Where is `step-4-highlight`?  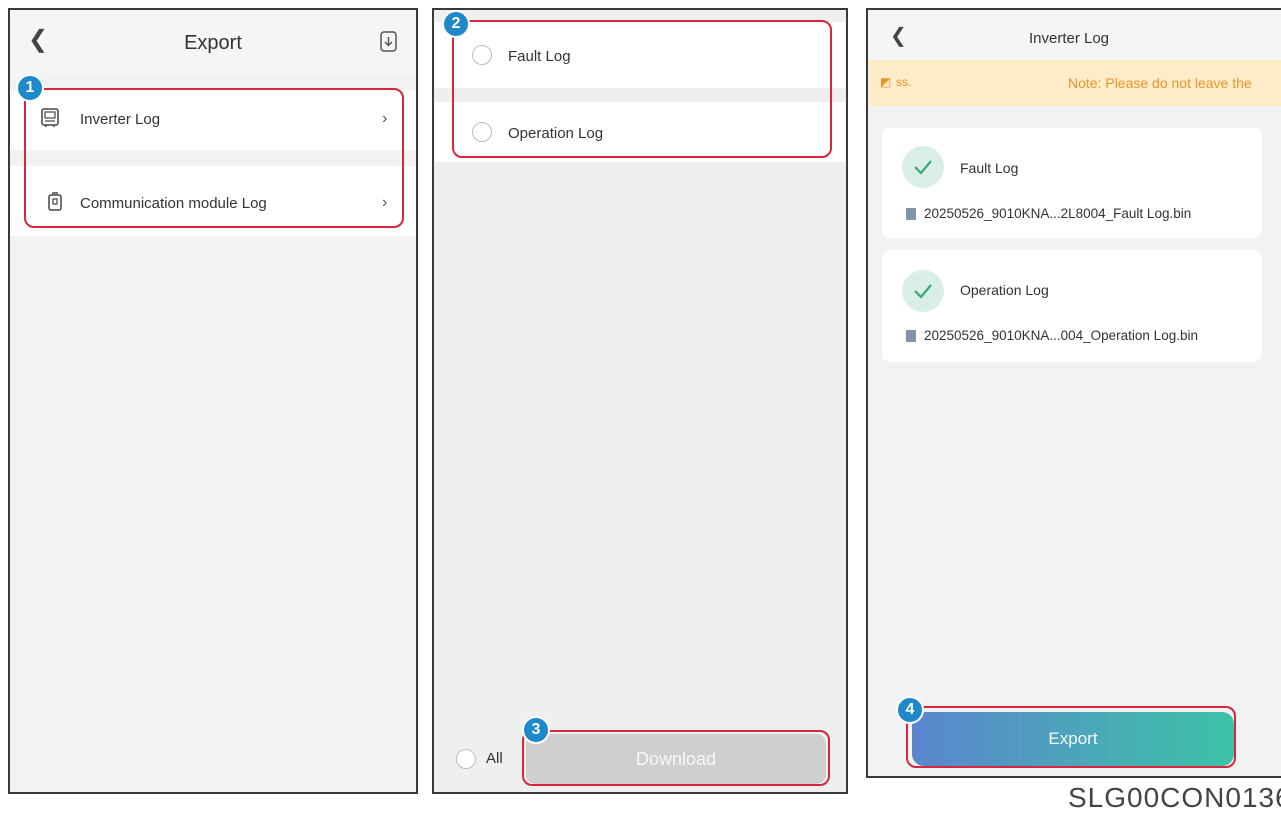 step-4-highlight is located at coordinates (1071, 737).